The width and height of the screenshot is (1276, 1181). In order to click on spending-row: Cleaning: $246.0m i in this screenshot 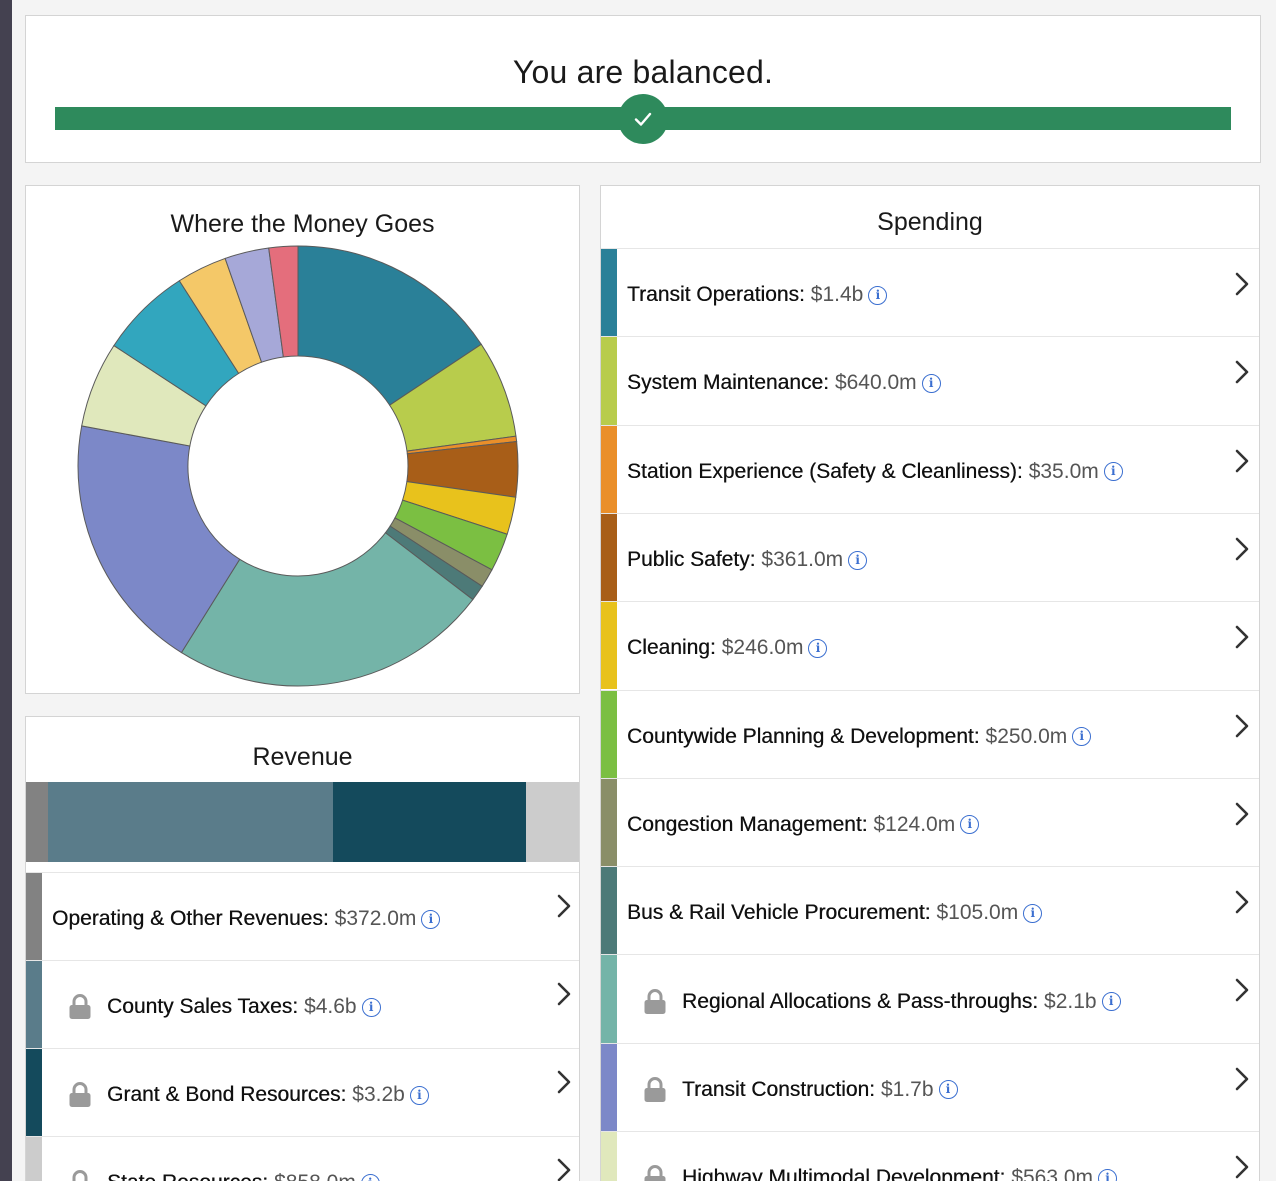, I will do `click(930, 645)`.